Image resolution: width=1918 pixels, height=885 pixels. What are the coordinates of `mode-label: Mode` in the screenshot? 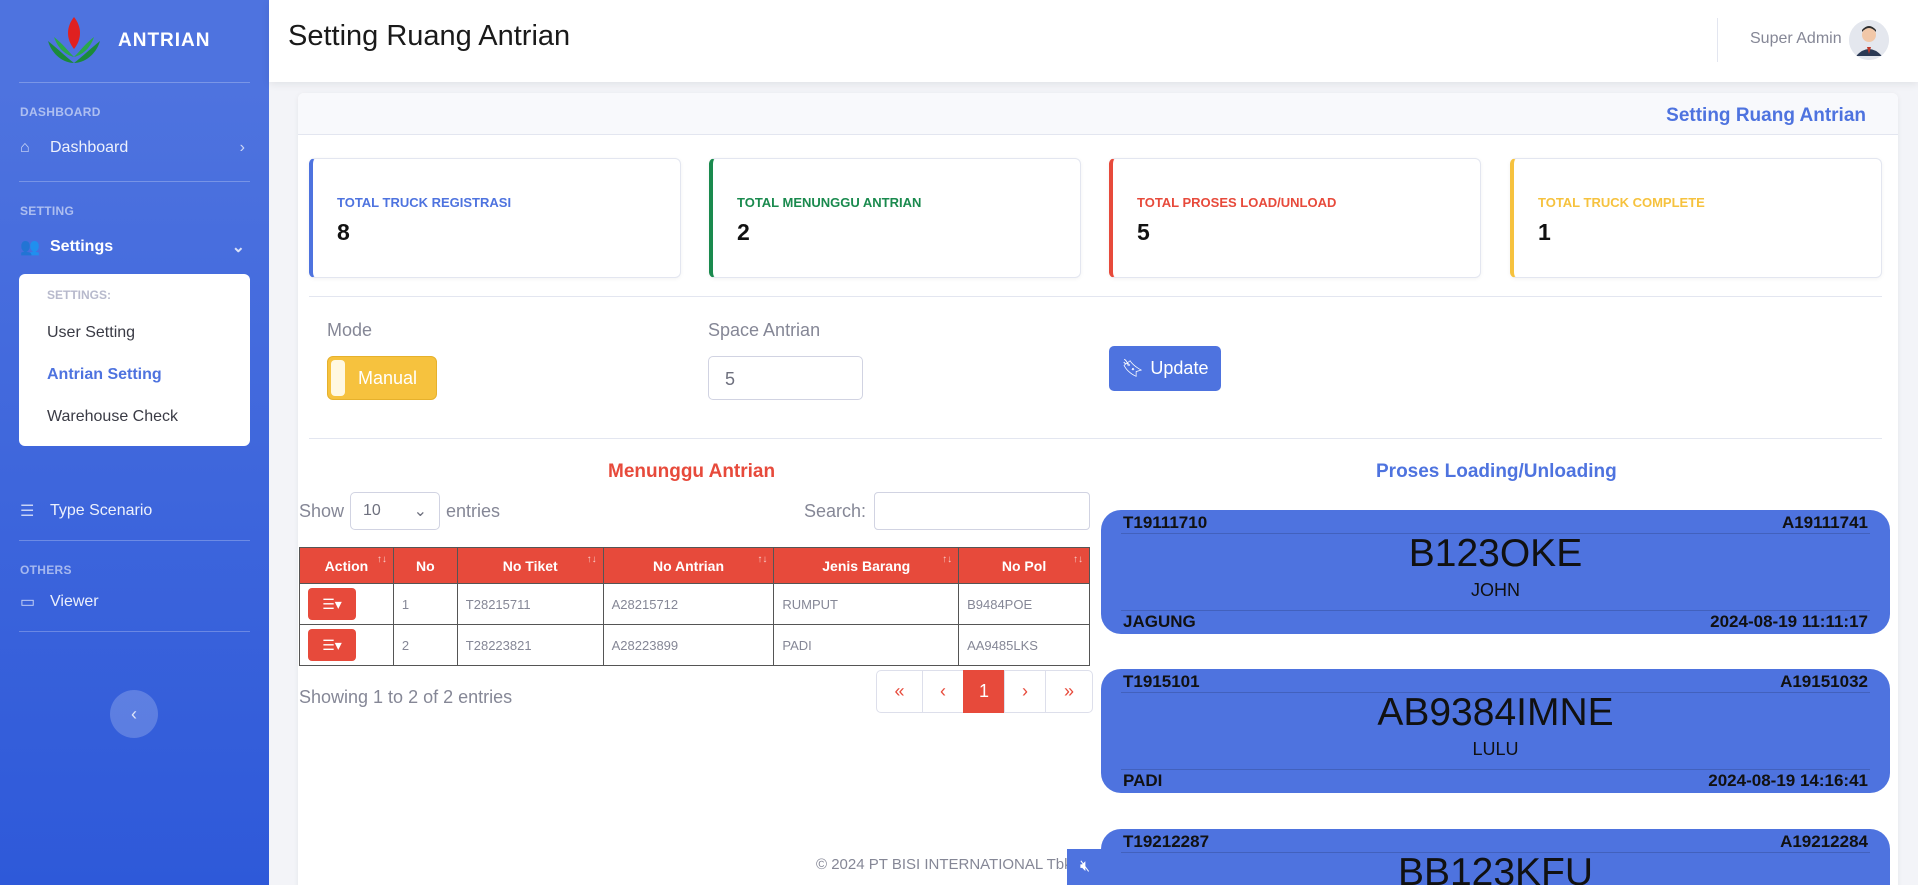 It's located at (350, 330).